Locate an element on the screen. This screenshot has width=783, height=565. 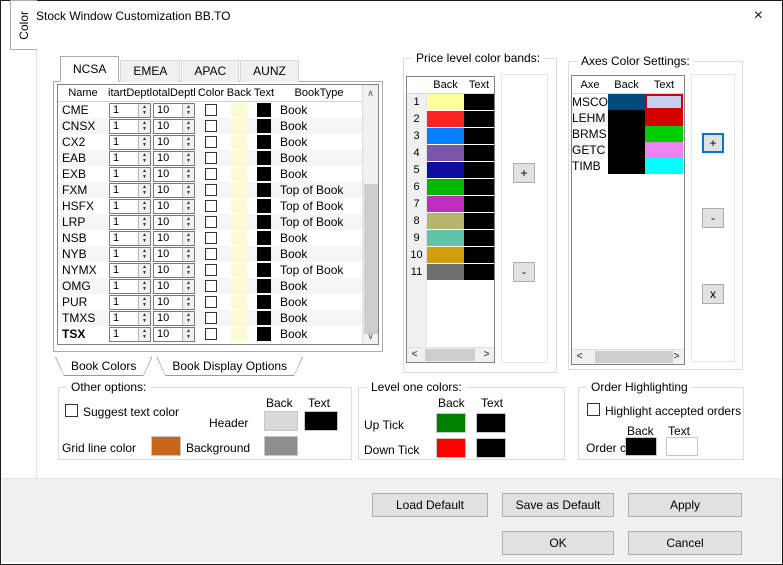
book-tab: Book Display Options is located at coordinates (229, 366).